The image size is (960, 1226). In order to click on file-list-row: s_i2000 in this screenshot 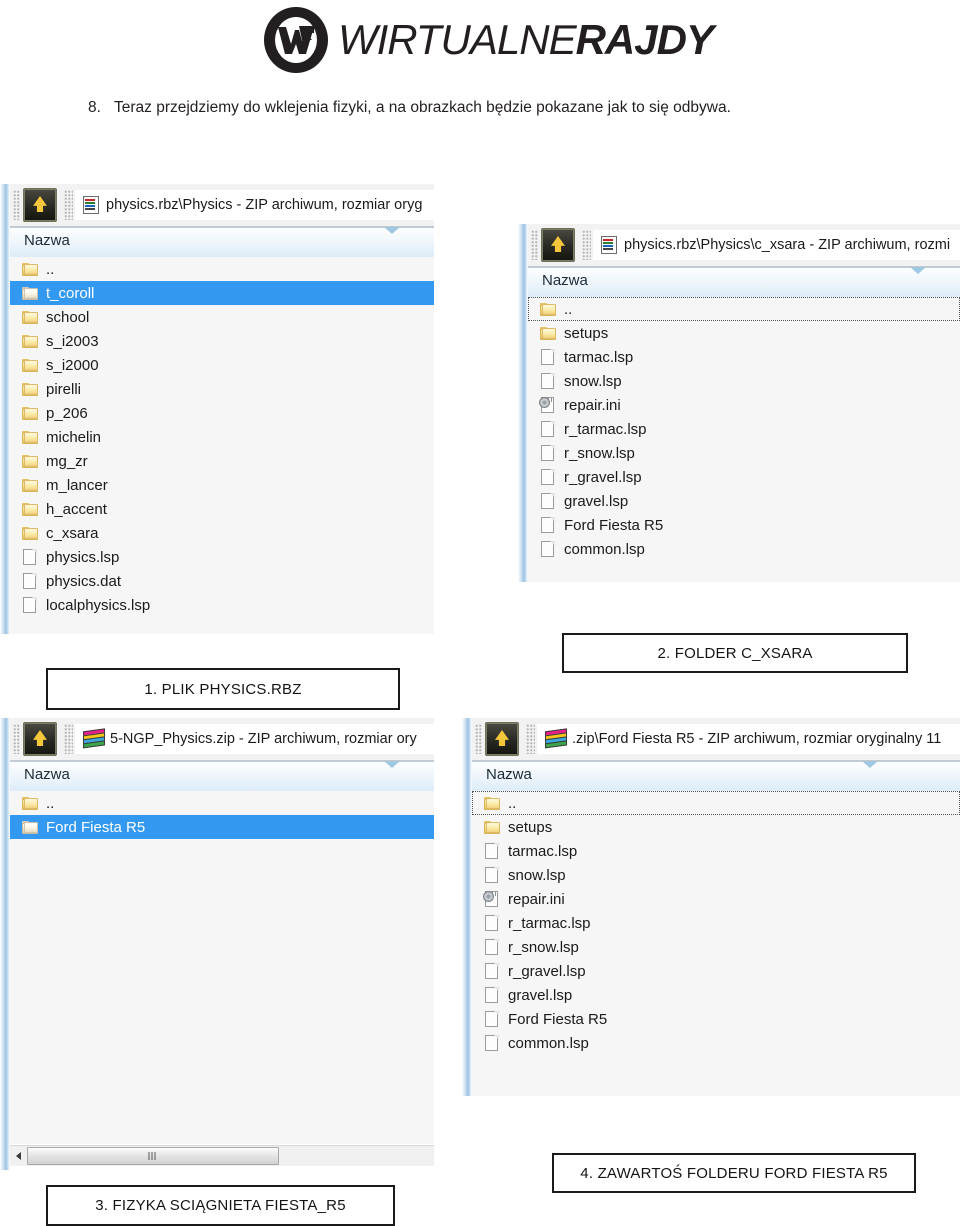, I will do `click(222, 365)`.